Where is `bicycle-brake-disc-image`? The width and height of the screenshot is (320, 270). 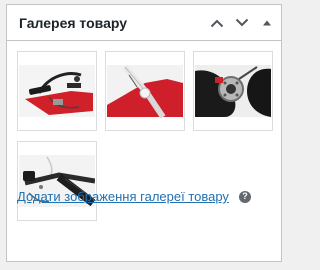 bicycle-brake-disc-image is located at coordinates (233, 91).